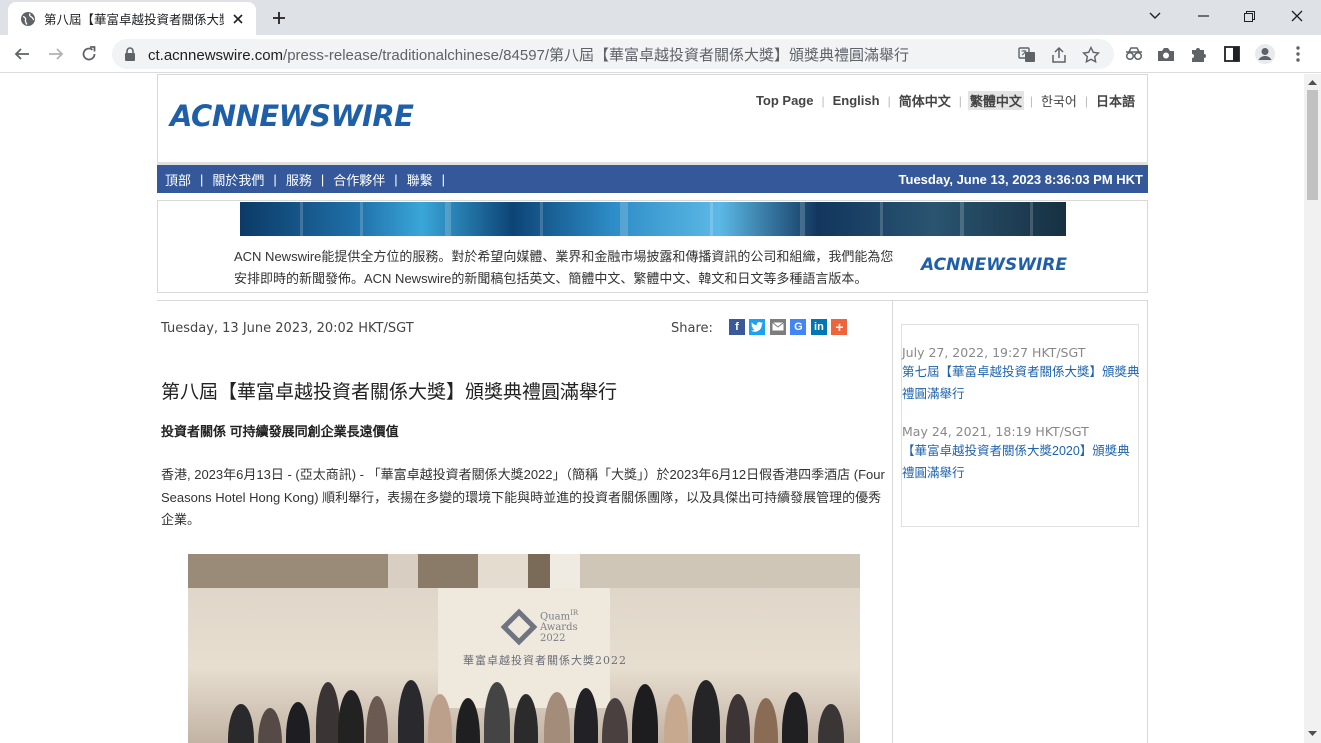 The width and height of the screenshot is (1321, 743). I want to click on site-logo: ACNNEWSWIRE, so click(292, 116).